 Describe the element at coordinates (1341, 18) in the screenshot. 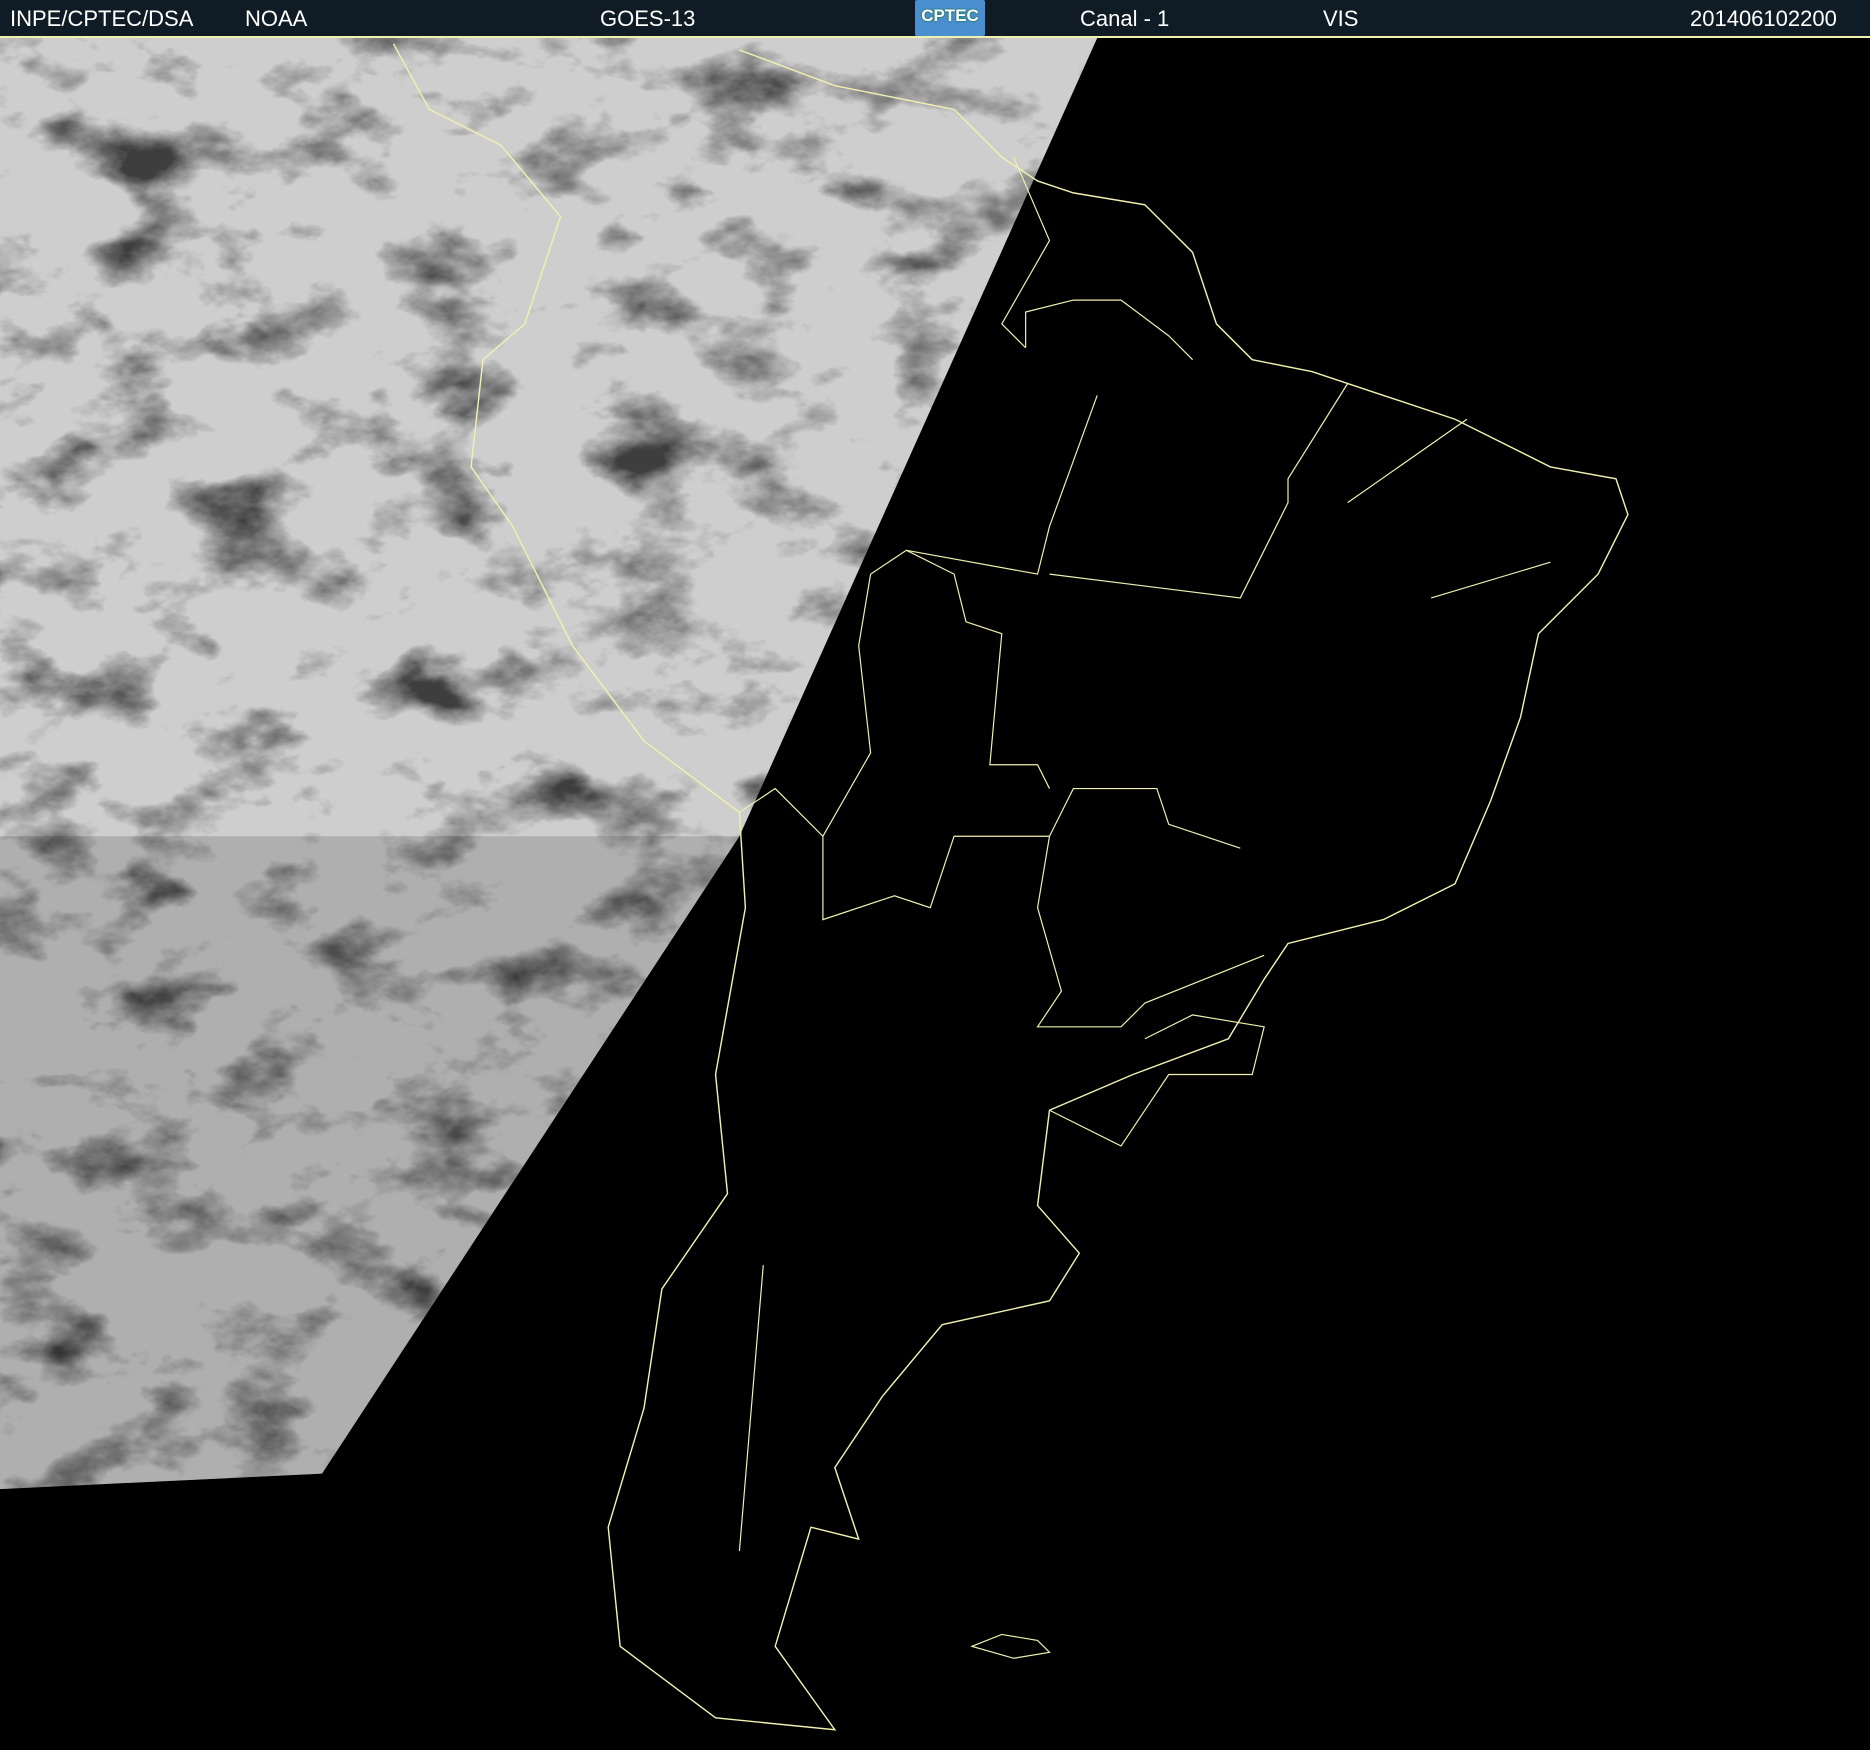

I see `band-label: VIS` at that location.